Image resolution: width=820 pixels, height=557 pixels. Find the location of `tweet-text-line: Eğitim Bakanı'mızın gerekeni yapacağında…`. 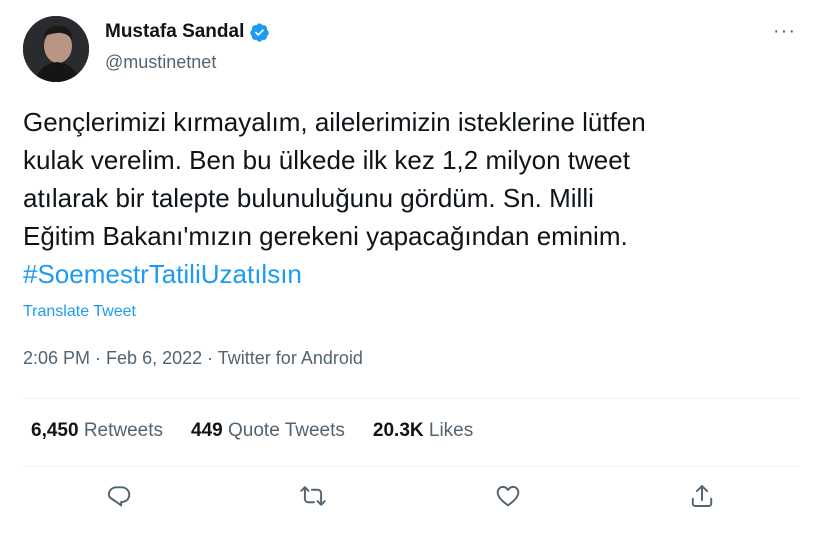

tweet-text-line: Eğitim Bakanı'mızın gerekeni yapacağında… is located at coordinates (325, 236).